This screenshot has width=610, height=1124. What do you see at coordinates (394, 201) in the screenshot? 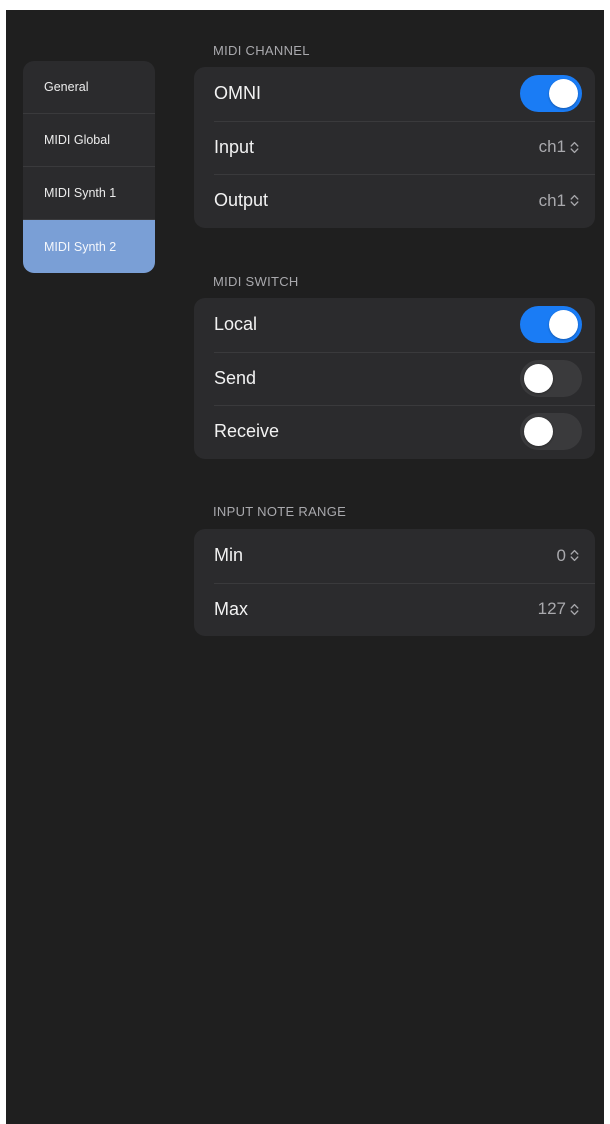
I see `output-row: Output ch1` at bounding box center [394, 201].